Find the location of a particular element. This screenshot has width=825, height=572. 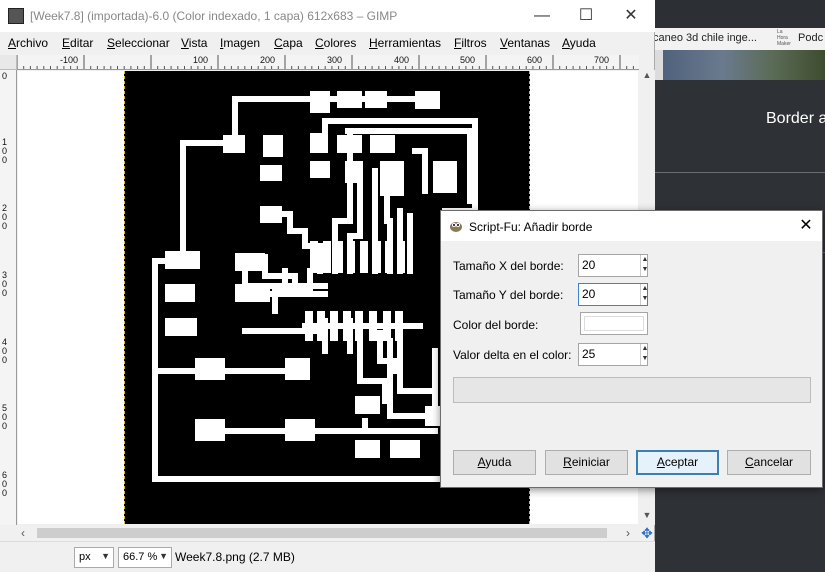

scroll-right-icon: › is located at coordinates (628, 533).